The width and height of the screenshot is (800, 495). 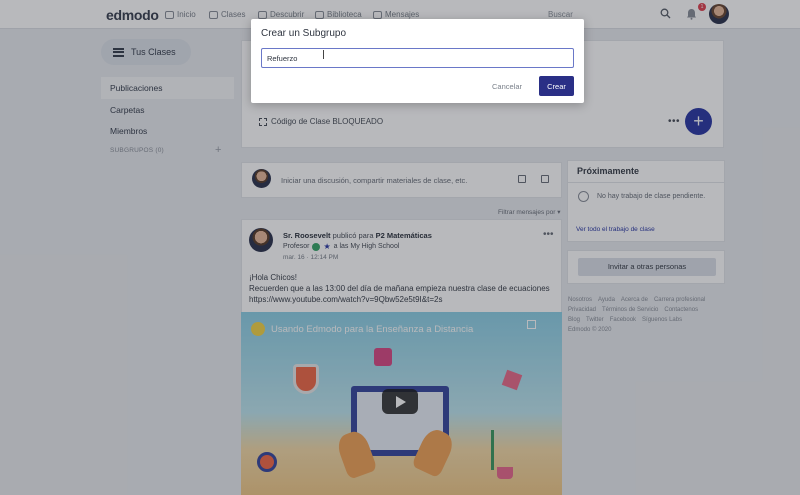 What do you see at coordinates (417, 58) in the screenshot?
I see `subgroup-name-input` at bounding box center [417, 58].